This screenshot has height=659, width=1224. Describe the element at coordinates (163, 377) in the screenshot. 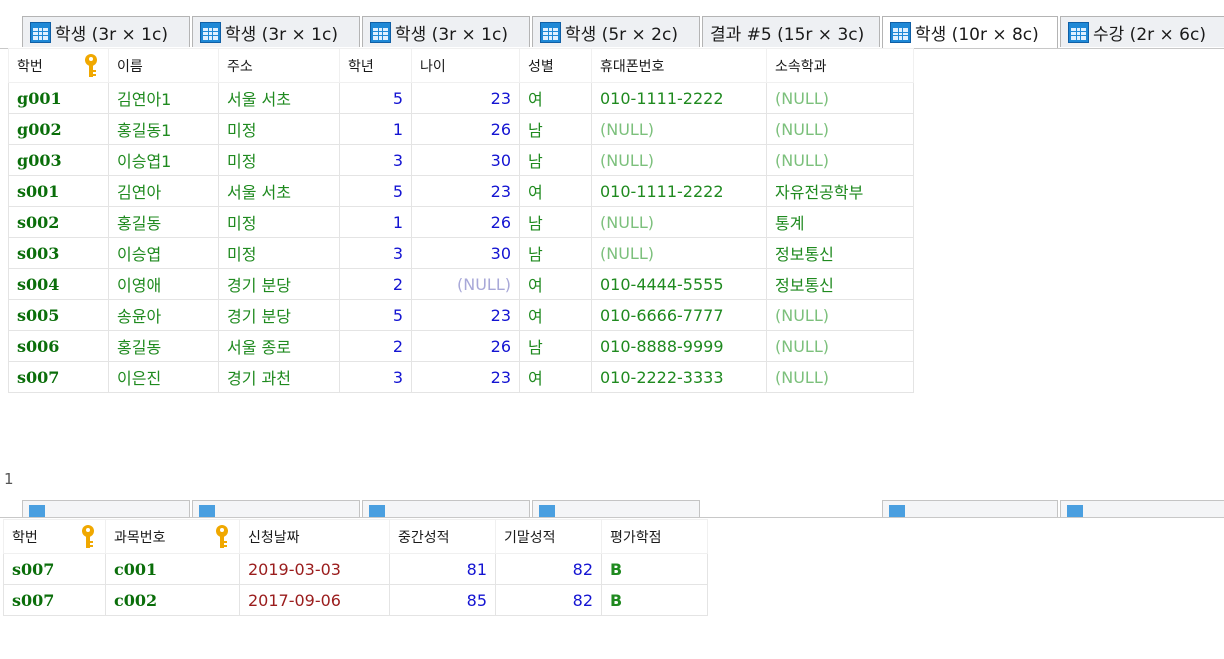

I see `table-cell: 이은진` at that location.